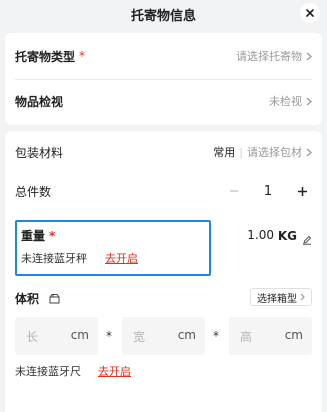  I want to click on enable-bluetooth-scale-link: 去开启, so click(121, 258).